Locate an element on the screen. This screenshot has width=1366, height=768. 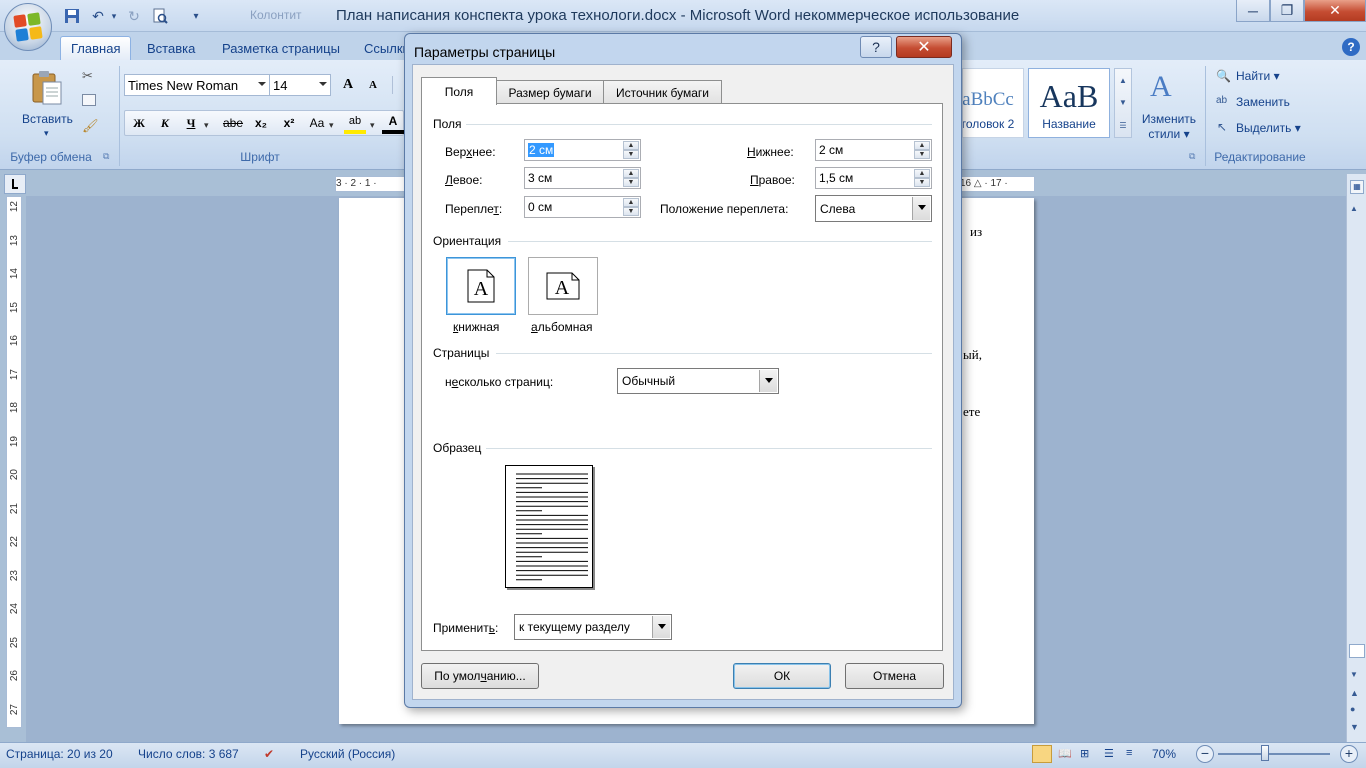
style-title: AaB Название is located at coordinates (1069, 103).